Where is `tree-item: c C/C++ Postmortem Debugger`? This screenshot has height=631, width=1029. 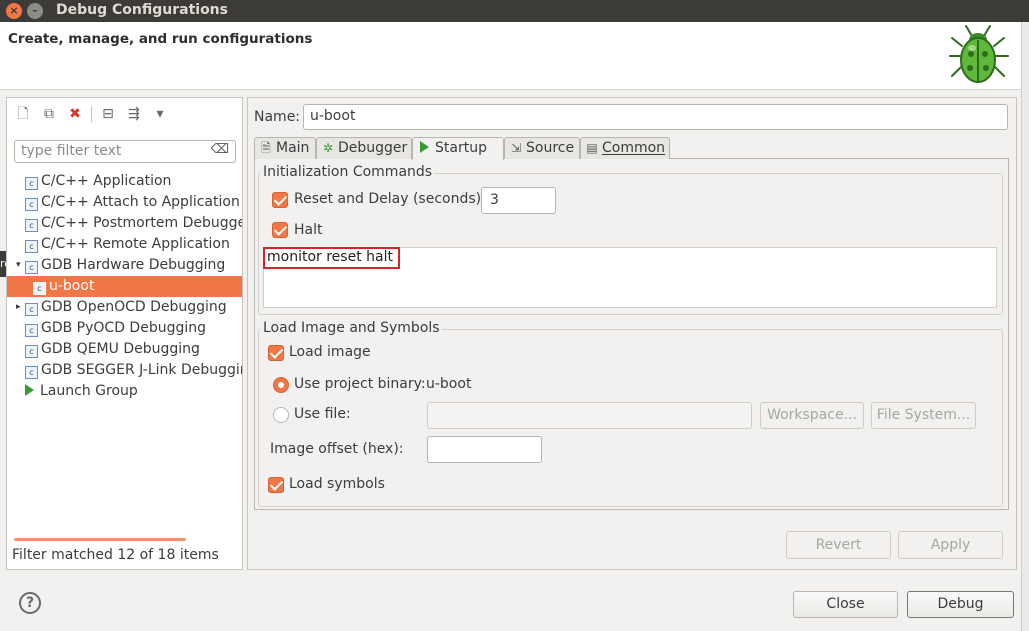 tree-item: c C/C++ Postmortem Debugger is located at coordinates (124, 223).